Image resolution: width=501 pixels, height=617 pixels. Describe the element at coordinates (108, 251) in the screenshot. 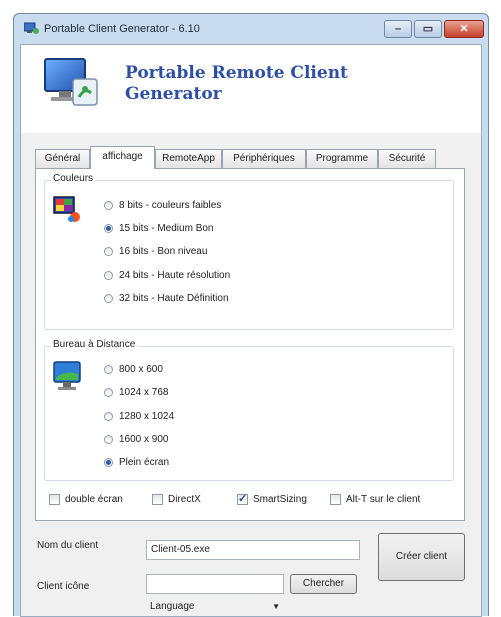

I see `radio-16bits-indicator` at that location.